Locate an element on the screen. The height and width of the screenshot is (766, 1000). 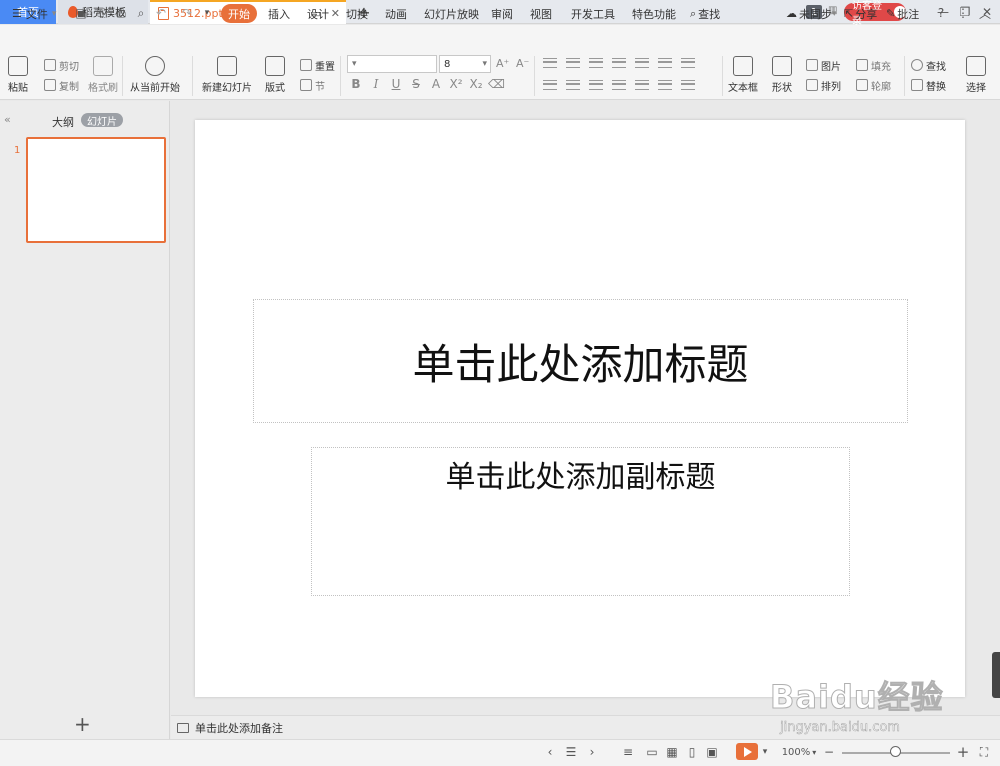
tab-slides: 幻灯片 is located at coordinates (102, 120).